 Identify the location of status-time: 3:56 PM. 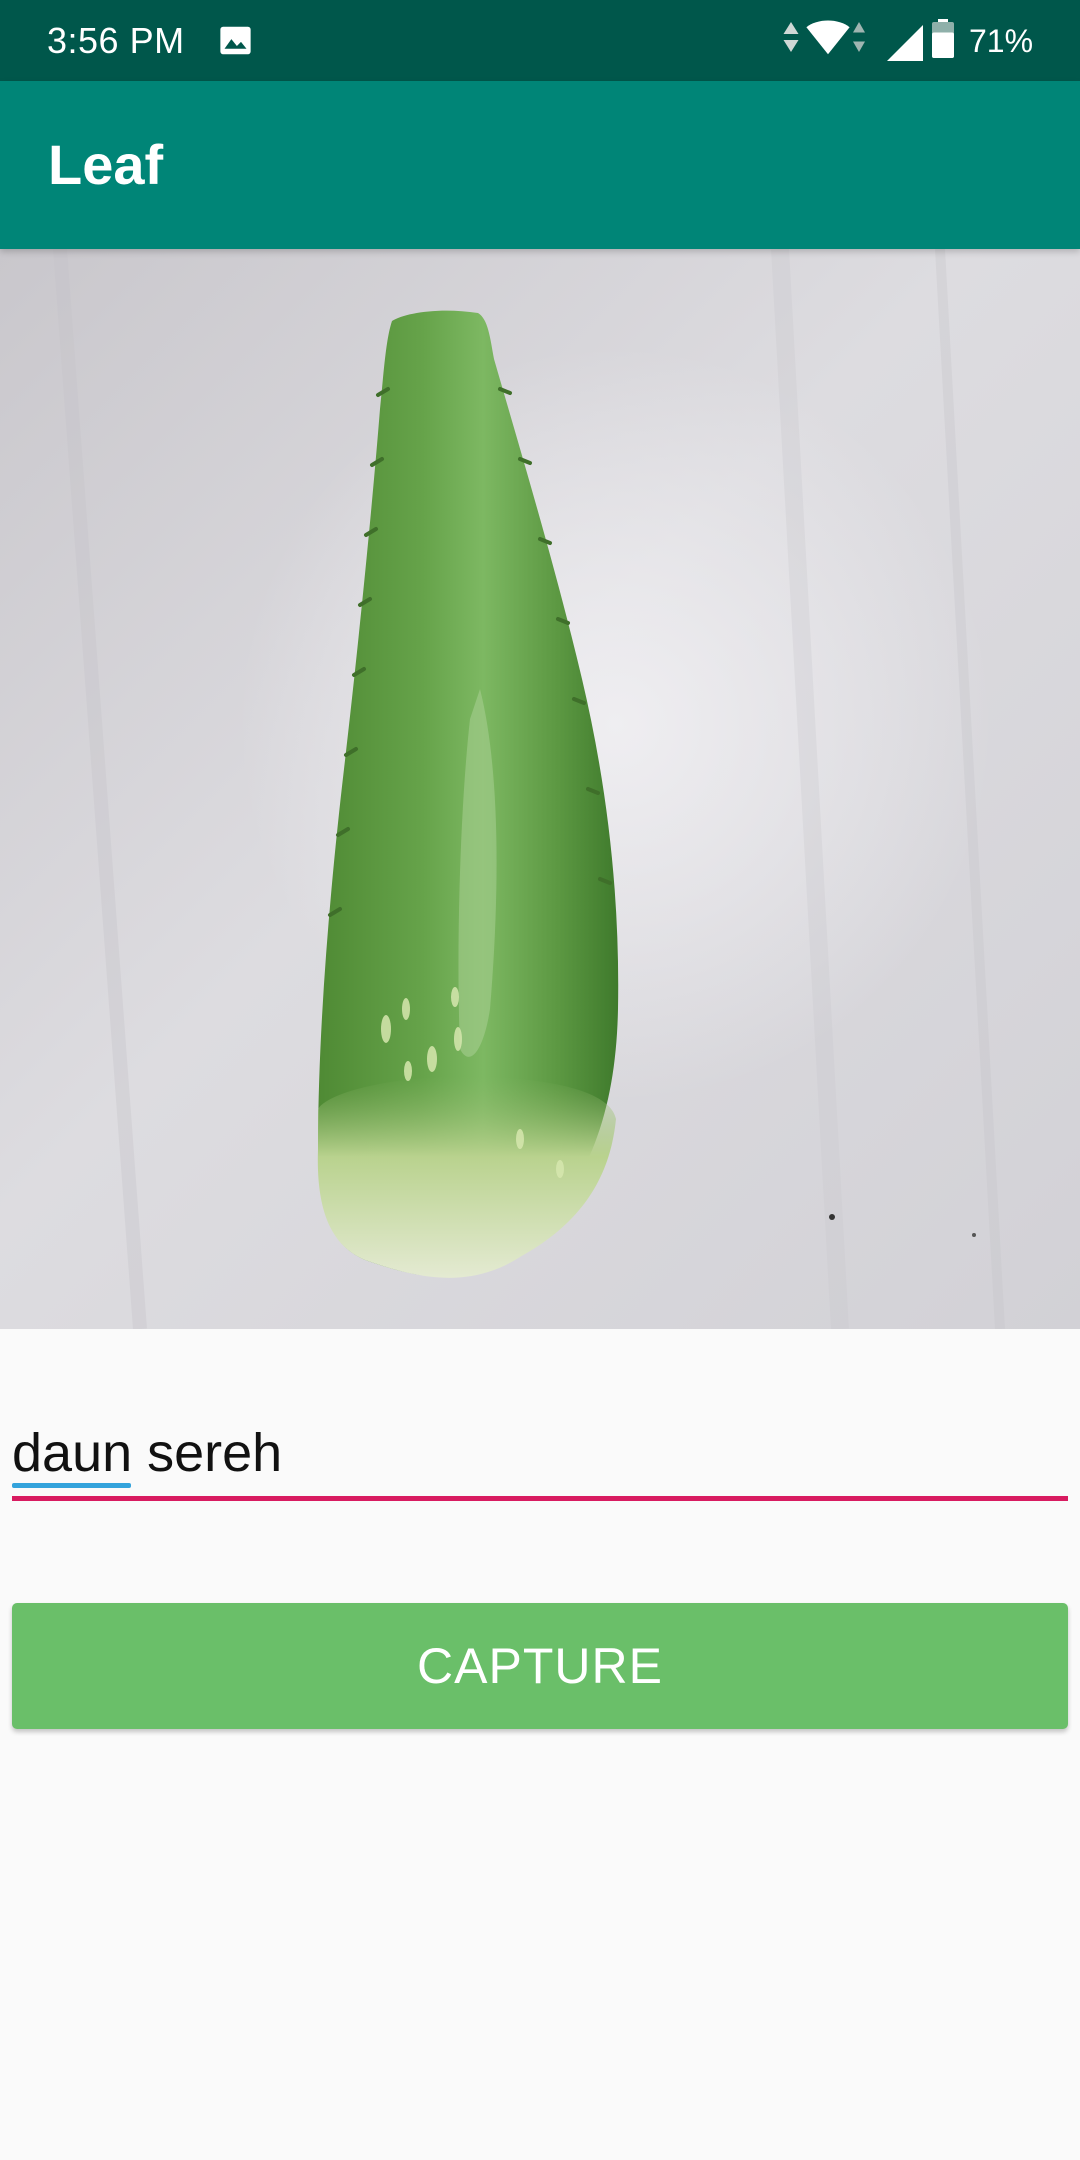
(116, 40).